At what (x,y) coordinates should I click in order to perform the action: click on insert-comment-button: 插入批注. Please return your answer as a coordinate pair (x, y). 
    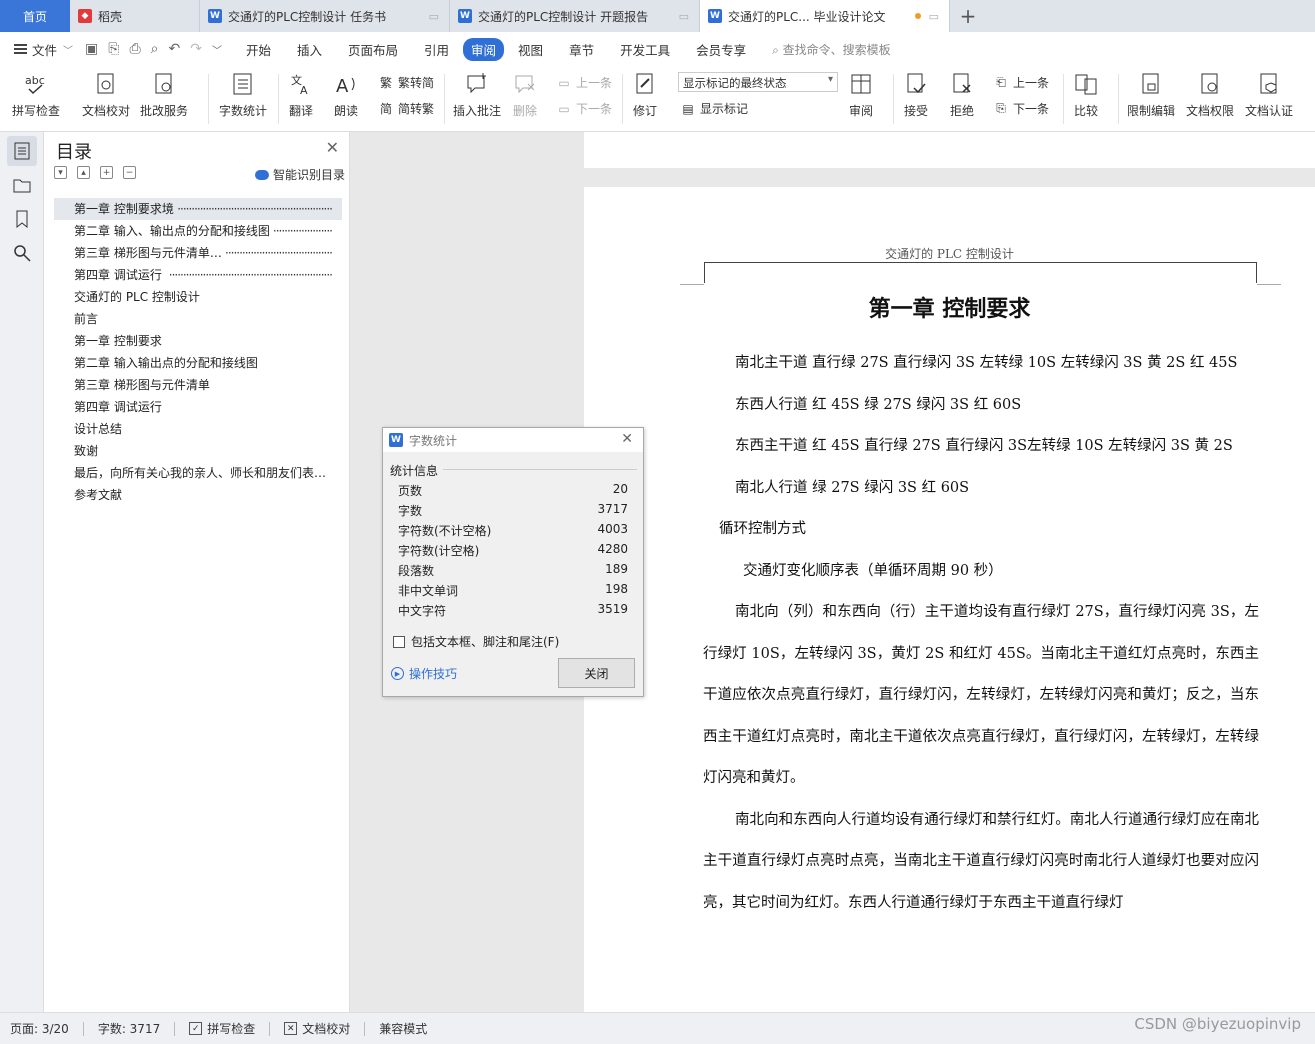
    Looking at the image, I should click on (477, 94).